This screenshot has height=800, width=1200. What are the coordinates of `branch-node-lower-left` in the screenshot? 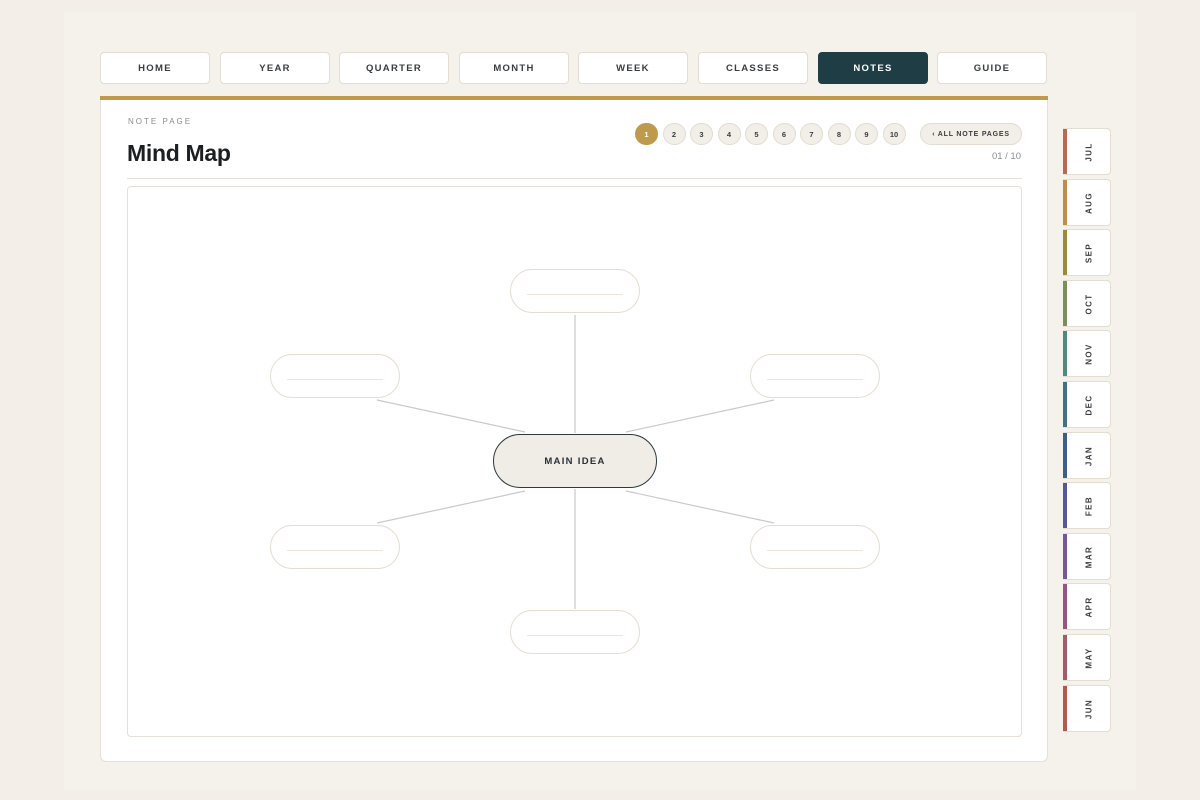 It's located at (335, 547).